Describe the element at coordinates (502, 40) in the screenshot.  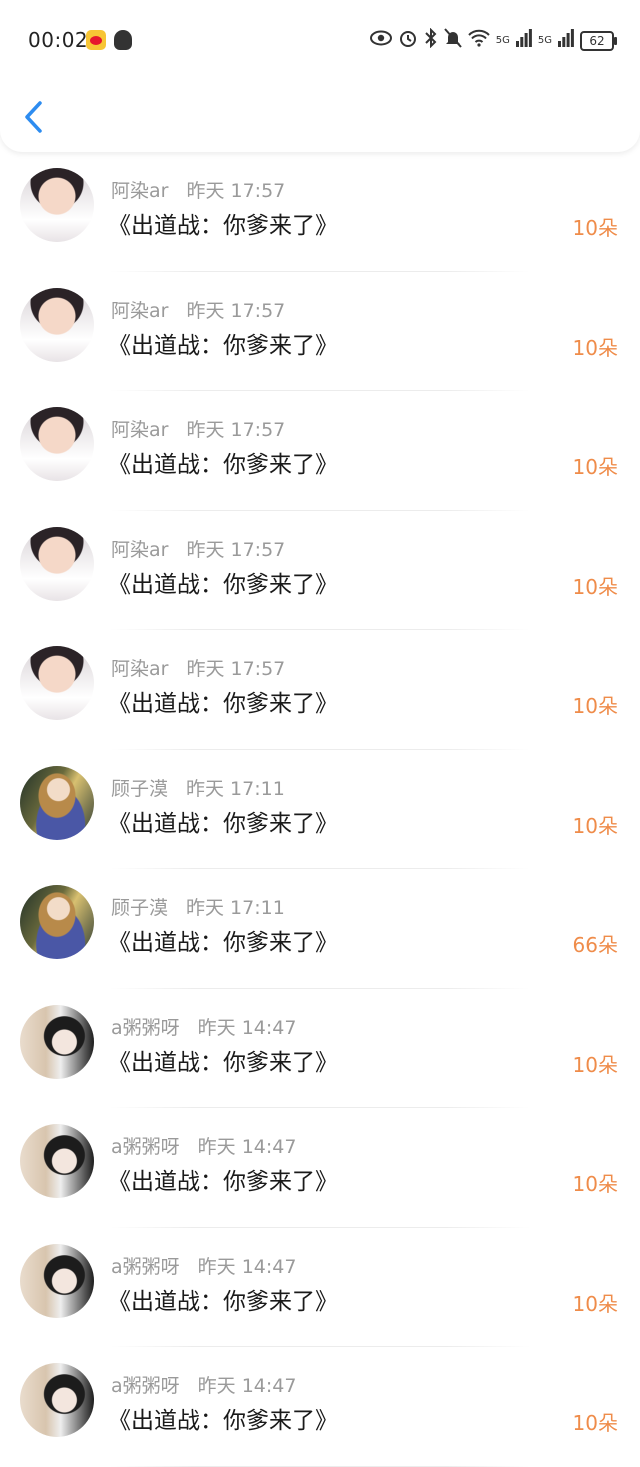
I see `signal-5g-label-1: 5G` at that location.